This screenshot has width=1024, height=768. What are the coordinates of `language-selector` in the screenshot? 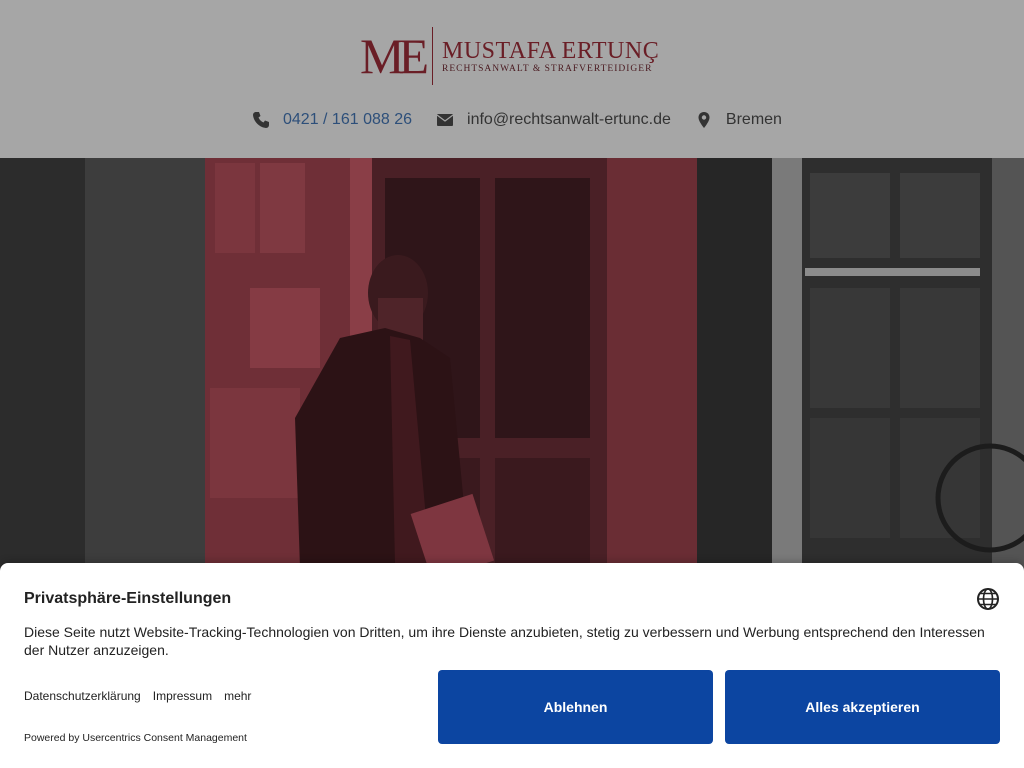 It's located at (988, 599).